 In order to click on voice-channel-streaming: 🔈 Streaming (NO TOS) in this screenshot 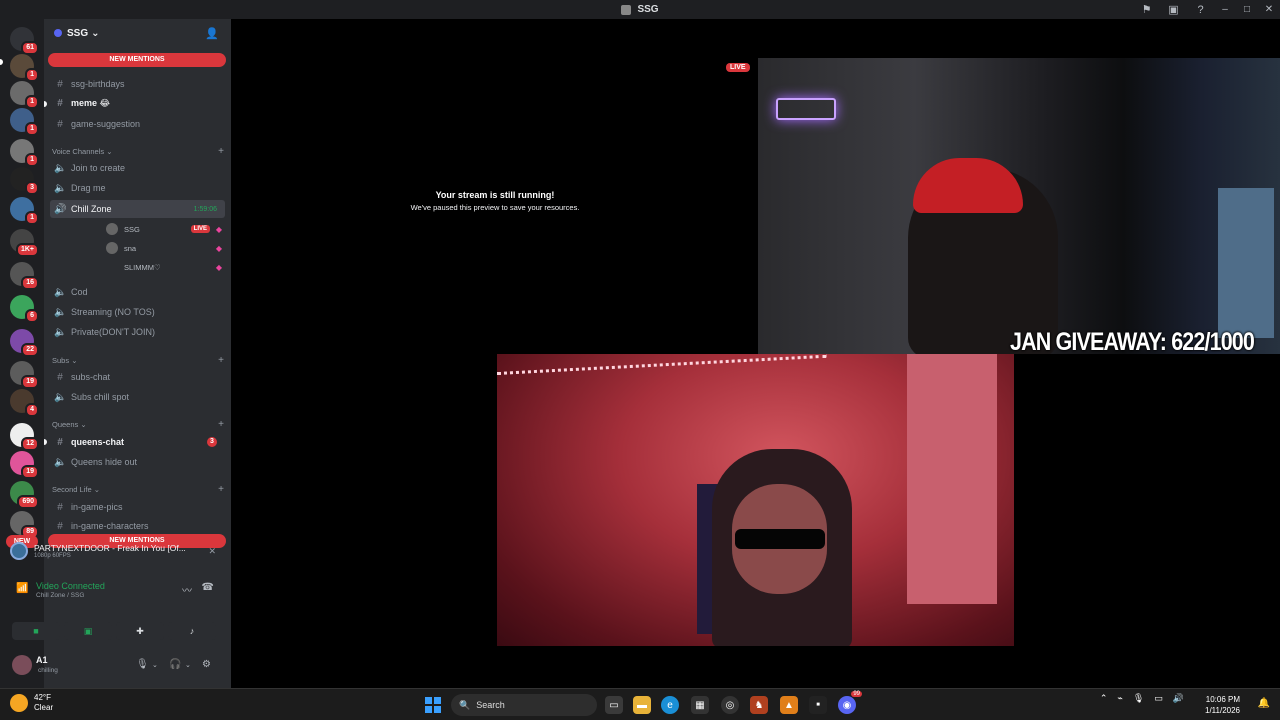, I will do `click(137, 312)`.